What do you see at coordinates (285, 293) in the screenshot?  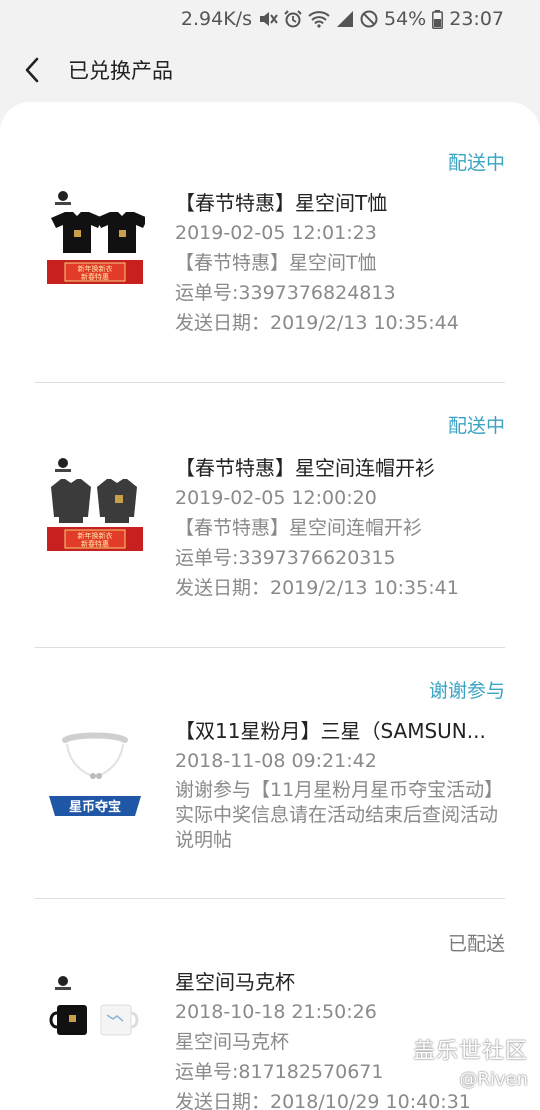 I see `tracking-number: 运单号:3397376824813` at bounding box center [285, 293].